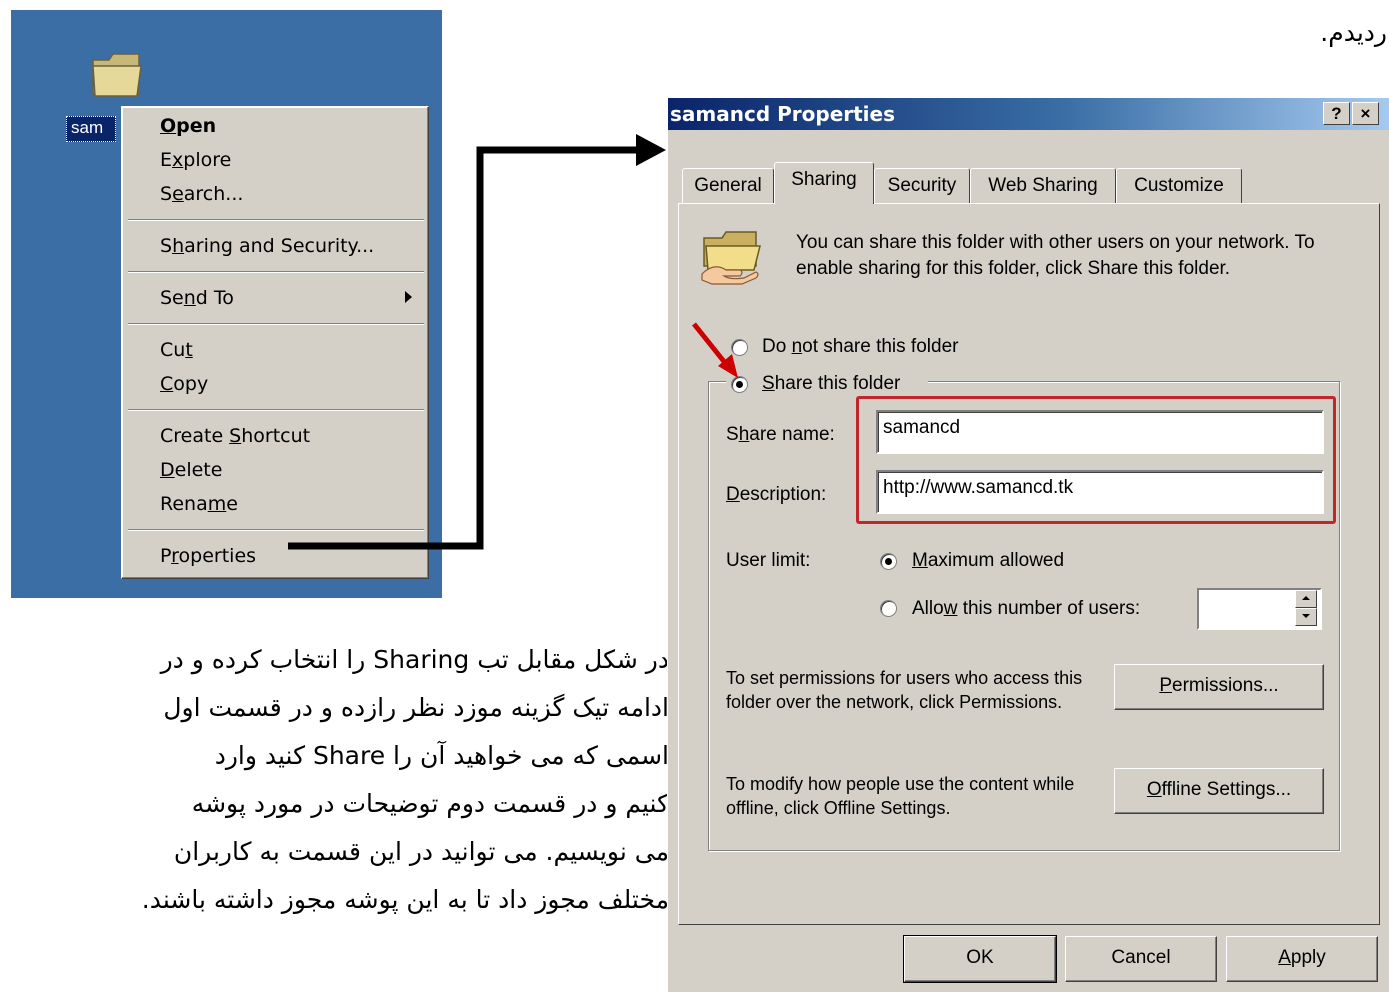 Image resolution: width=1389 pixels, height=992 pixels. What do you see at coordinates (980, 959) in the screenshot?
I see `ok-button: OK` at bounding box center [980, 959].